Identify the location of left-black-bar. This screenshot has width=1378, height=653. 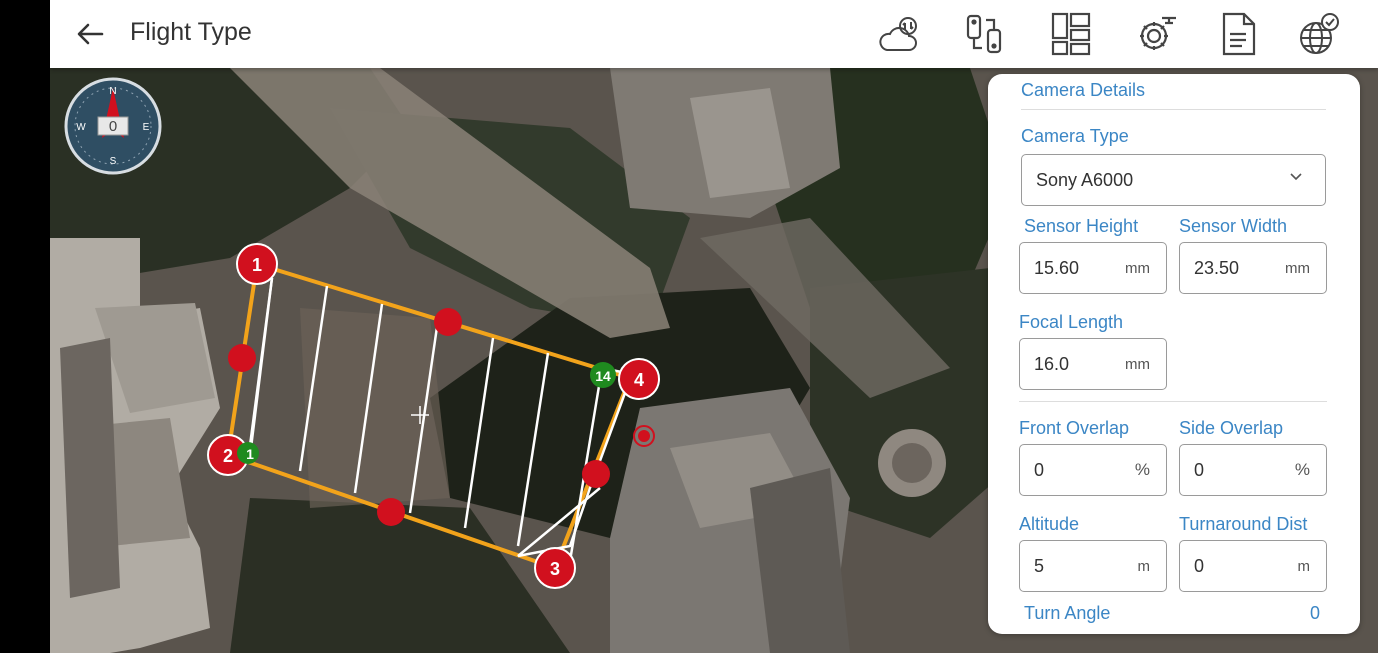
(25, 326).